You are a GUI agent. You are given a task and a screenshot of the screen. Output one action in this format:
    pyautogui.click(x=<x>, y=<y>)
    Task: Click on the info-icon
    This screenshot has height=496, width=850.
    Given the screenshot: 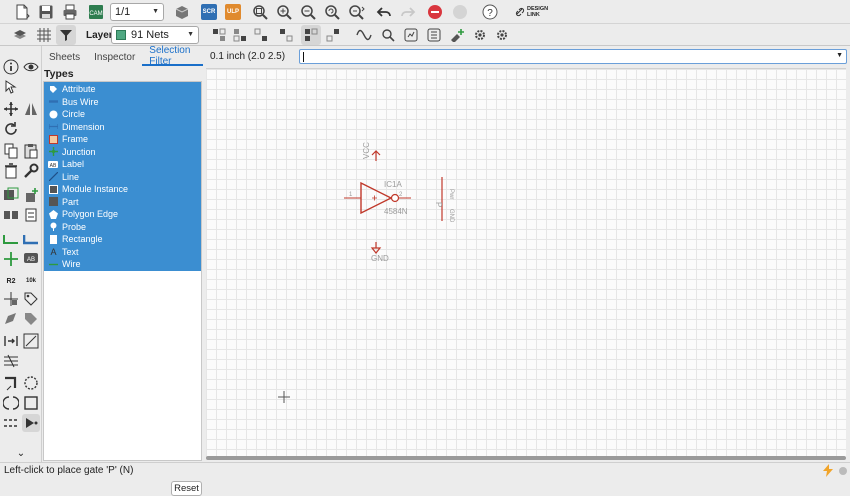 What is the action you would take?
    pyautogui.click(x=11, y=67)
    